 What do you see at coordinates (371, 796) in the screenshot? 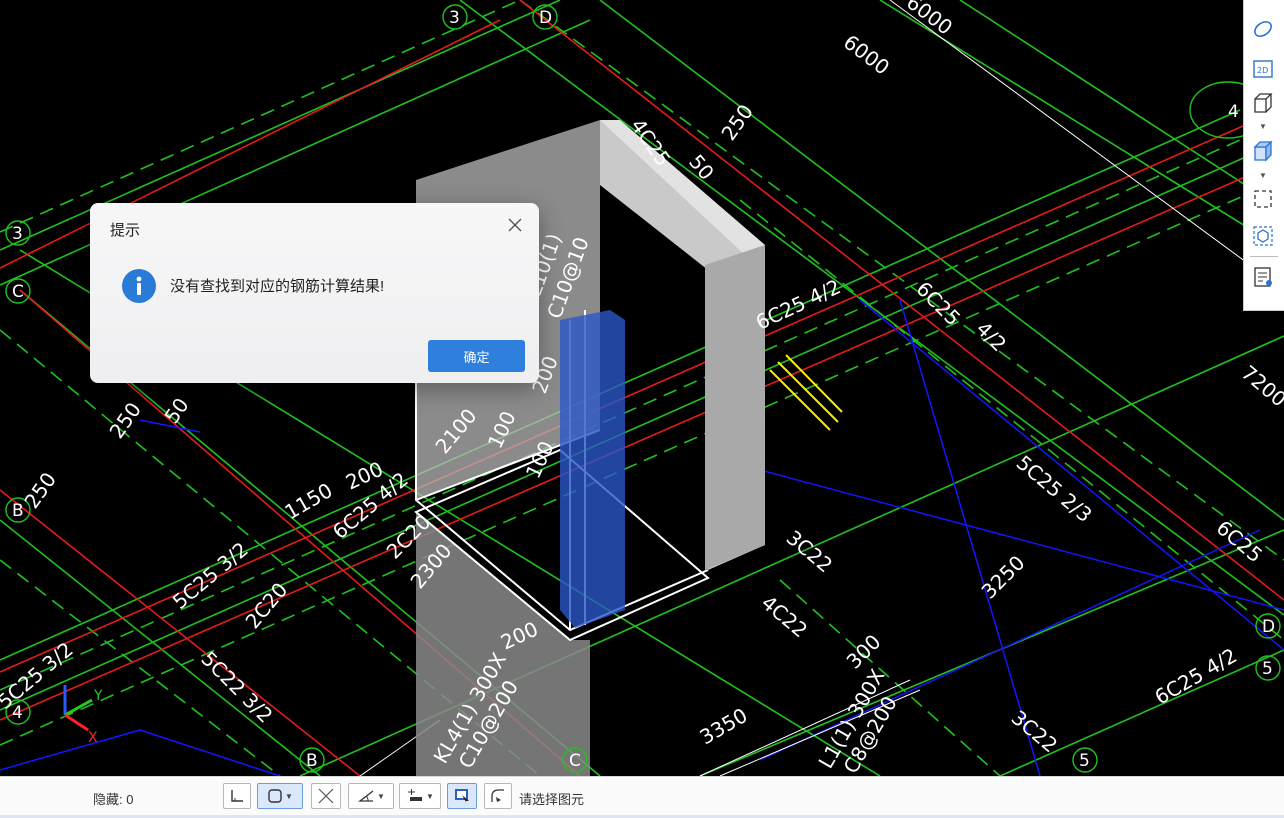
I see `angle-dropdown: ▼` at bounding box center [371, 796].